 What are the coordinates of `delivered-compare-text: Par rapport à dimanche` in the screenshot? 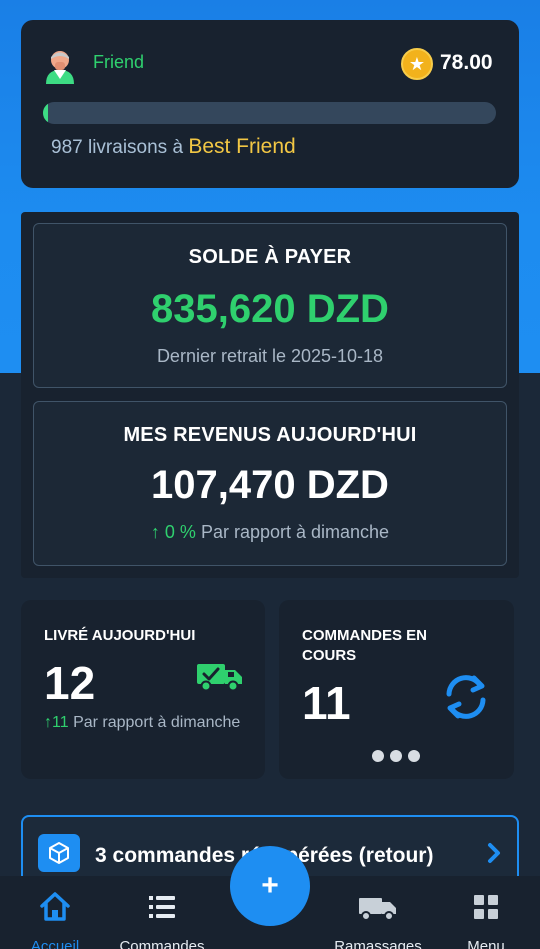 It's located at (157, 722).